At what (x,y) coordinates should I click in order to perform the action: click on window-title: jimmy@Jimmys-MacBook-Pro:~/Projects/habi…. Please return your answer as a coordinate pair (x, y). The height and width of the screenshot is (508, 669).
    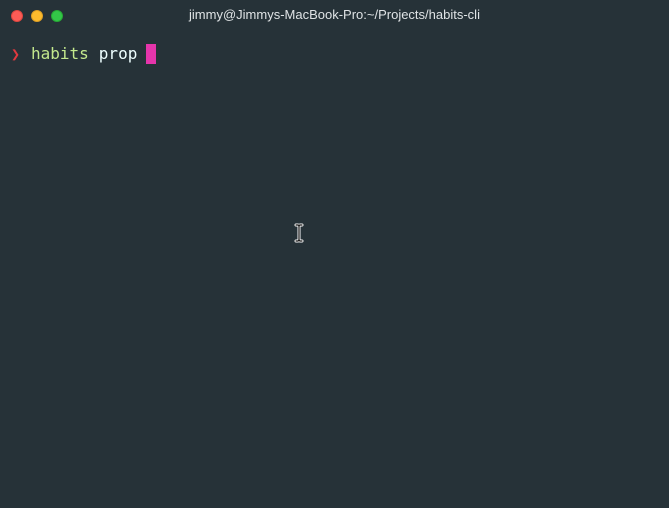
    Looking at the image, I should click on (334, 14).